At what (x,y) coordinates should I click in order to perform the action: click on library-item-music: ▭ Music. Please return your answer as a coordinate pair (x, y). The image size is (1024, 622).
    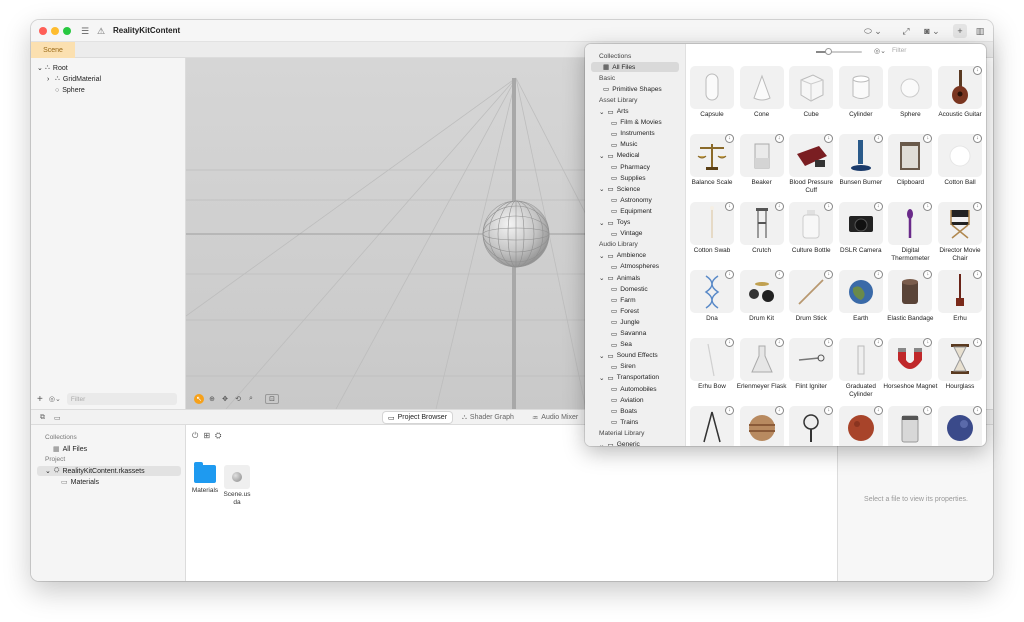
    Looking at the image, I should click on (624, 145).